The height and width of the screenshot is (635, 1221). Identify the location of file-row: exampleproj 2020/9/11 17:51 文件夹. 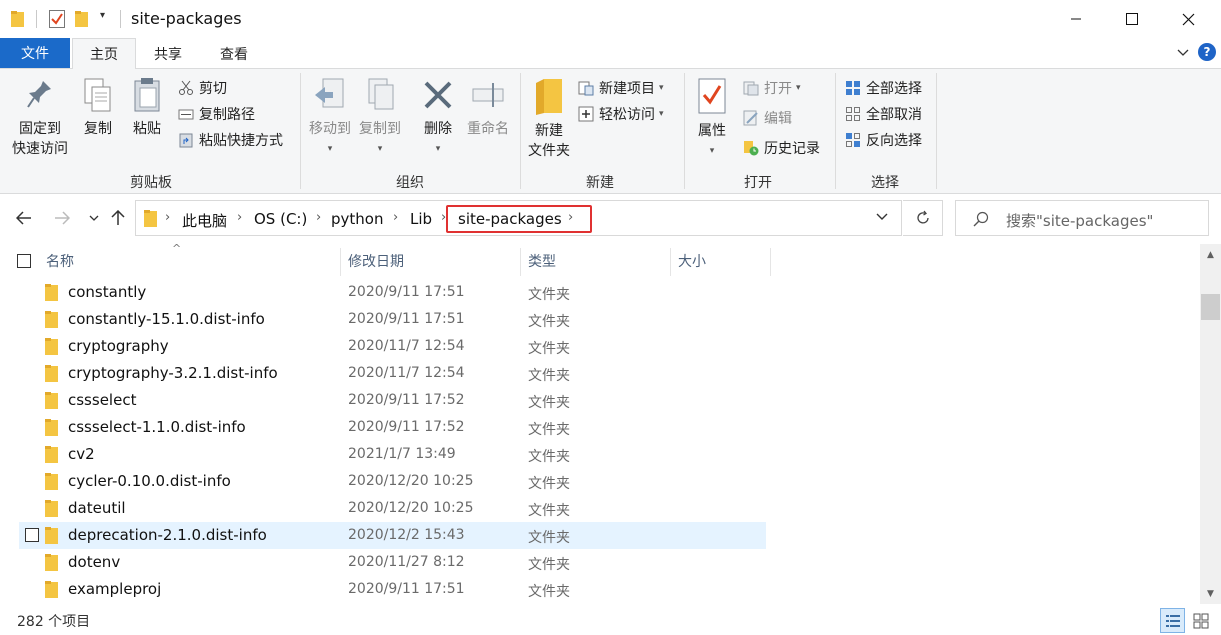
(392, 589).